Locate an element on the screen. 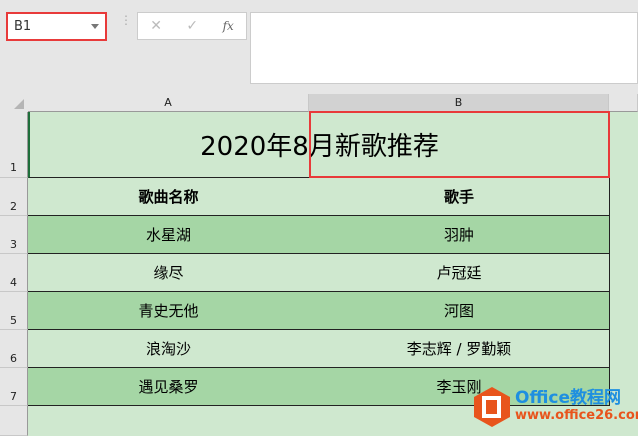  table-cell: 羽肿 is located at coordinates (459, 235).